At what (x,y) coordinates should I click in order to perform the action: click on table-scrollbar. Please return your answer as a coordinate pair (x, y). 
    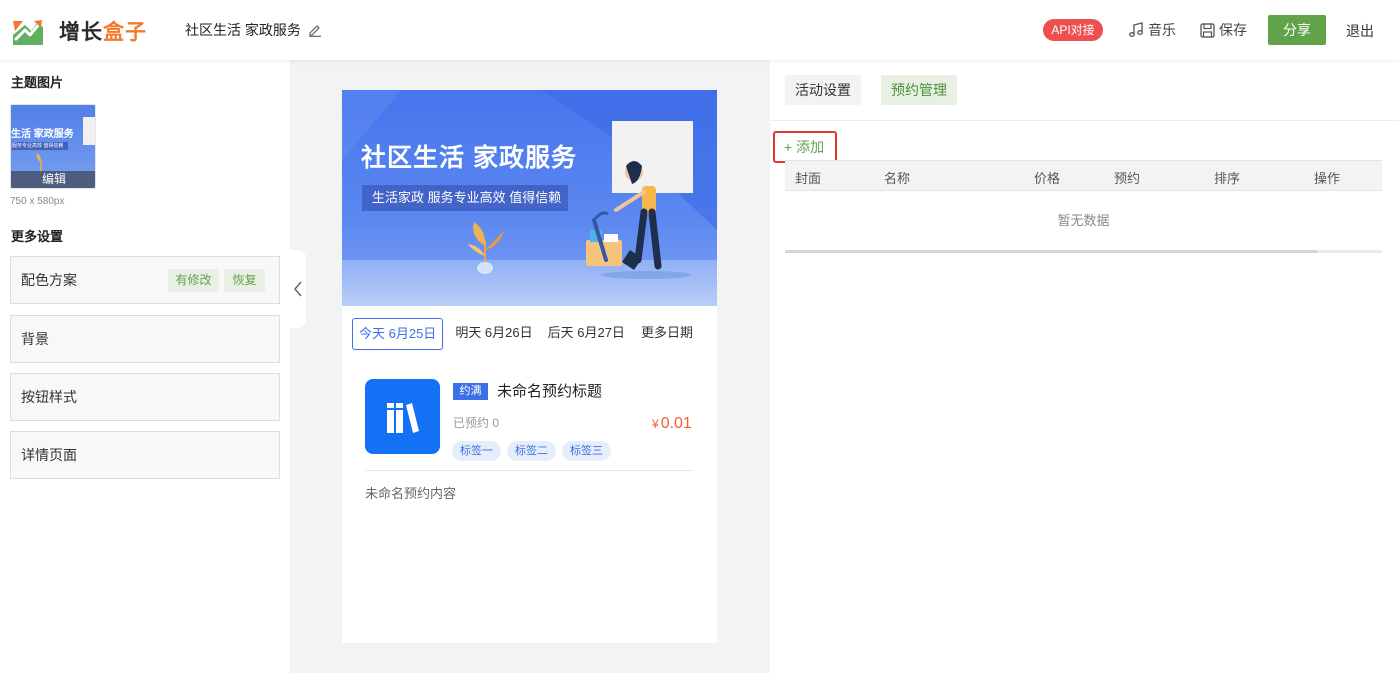
    Looking at the image, I should click on (1083, 251).